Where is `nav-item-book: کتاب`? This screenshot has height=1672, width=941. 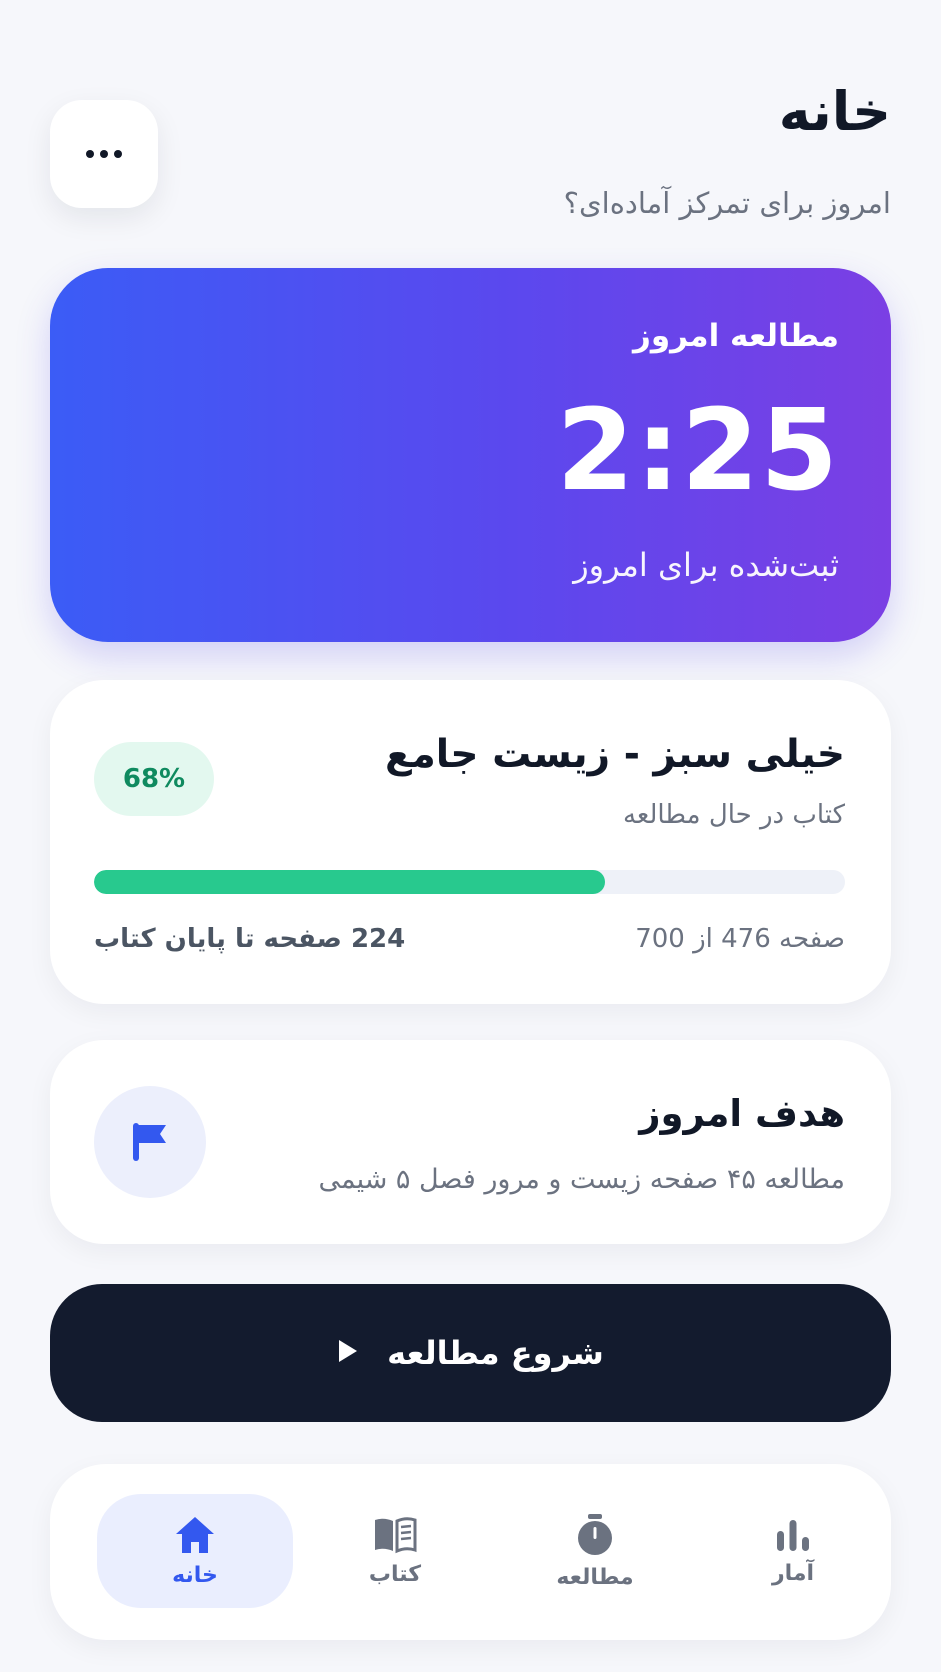 nav-item-book: کتاب is located at coordinates (395, 1551).